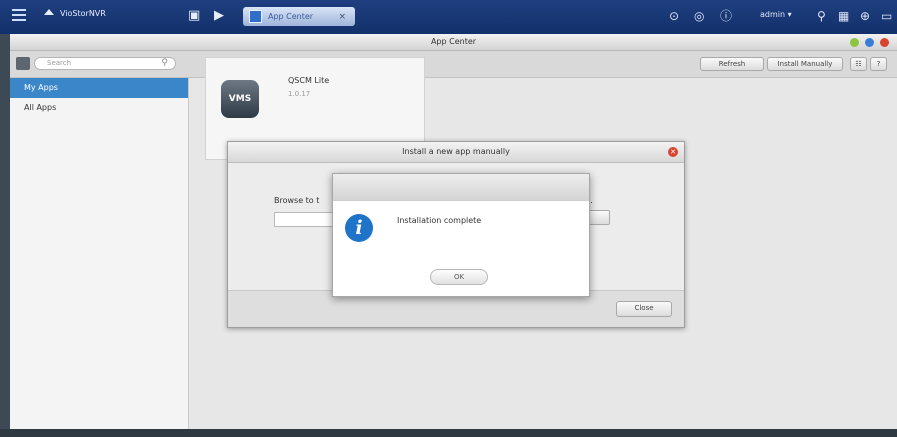 The height and width of the screenshot is (437, 897). What do you see at coordinates (674, 16) in the screenshot?
I see `clock-icon: ⊙` at bounding box center [674, 16].